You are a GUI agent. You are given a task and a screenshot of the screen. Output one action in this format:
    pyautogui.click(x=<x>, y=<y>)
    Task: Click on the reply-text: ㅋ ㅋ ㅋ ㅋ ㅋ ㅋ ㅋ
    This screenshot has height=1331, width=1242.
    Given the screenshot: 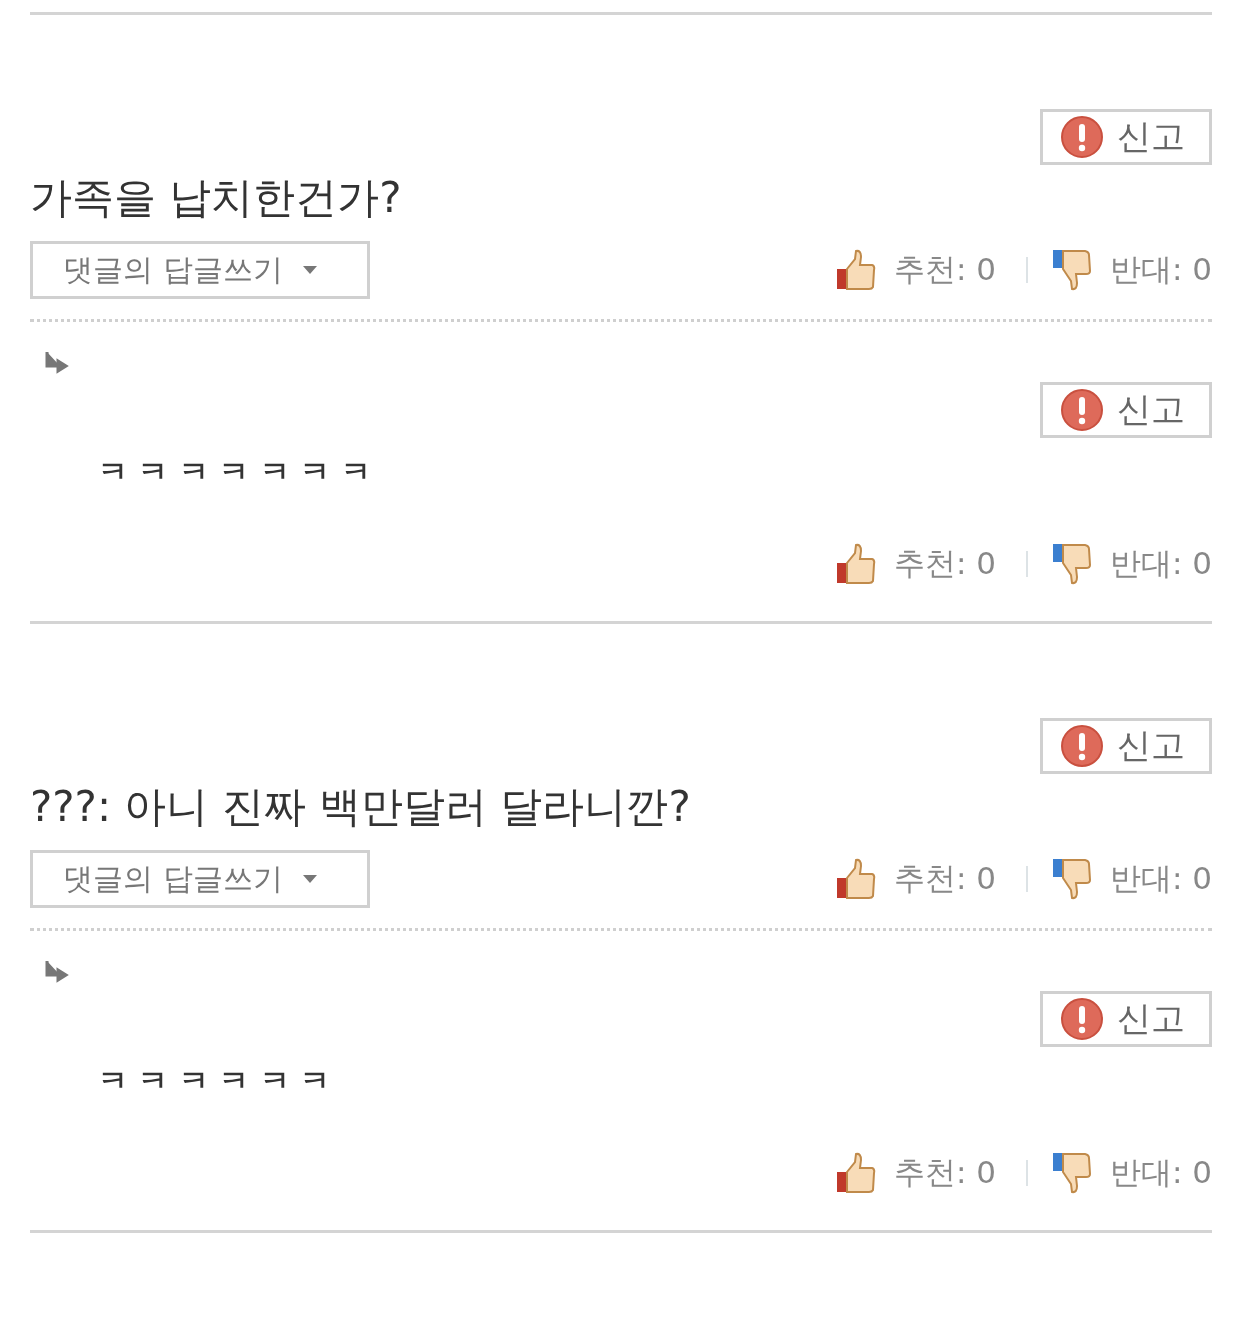 What is the action you would take?
    pyautogui.click(x=235, y=472)
    